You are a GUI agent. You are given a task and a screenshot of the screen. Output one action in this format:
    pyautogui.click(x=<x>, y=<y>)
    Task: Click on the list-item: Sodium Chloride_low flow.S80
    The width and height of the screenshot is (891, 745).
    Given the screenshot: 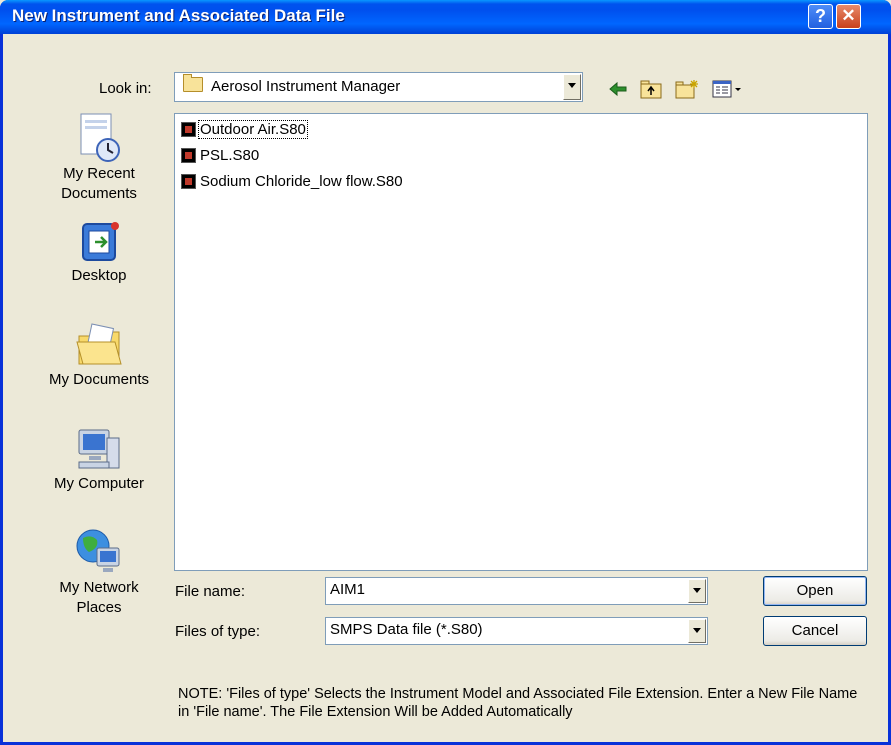 What is the action you would take?
    pyautogui.click(x=292, y=183)
    